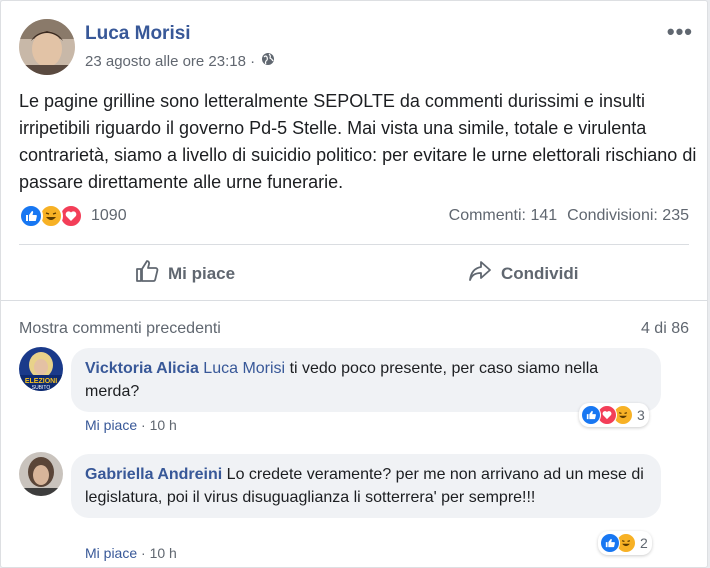 The height and width of the screenshot is (568, 710). What do you see at coordinates (41, 381) in the screenshot?
I see `avatar-text: ELEZIONI` at bounding box center [41, 381].